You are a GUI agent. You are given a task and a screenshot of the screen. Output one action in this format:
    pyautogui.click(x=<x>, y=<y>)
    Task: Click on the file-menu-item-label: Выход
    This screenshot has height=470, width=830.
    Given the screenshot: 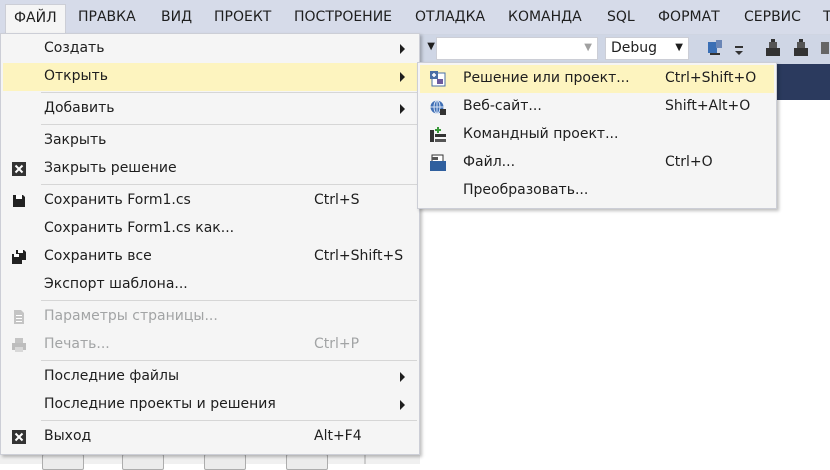 What is the action you would take?
    pyautogui.click(x=68, y=436)
    